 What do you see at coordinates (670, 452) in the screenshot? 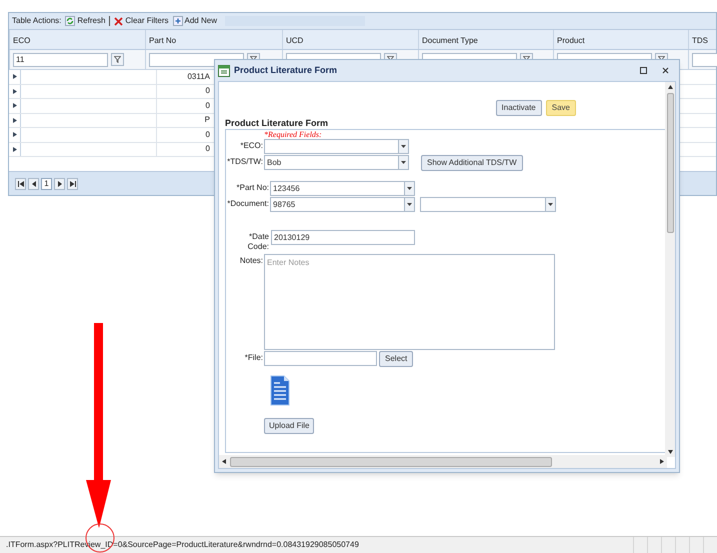
I see `scroll-down-icon` at bounding box center [670, 452].